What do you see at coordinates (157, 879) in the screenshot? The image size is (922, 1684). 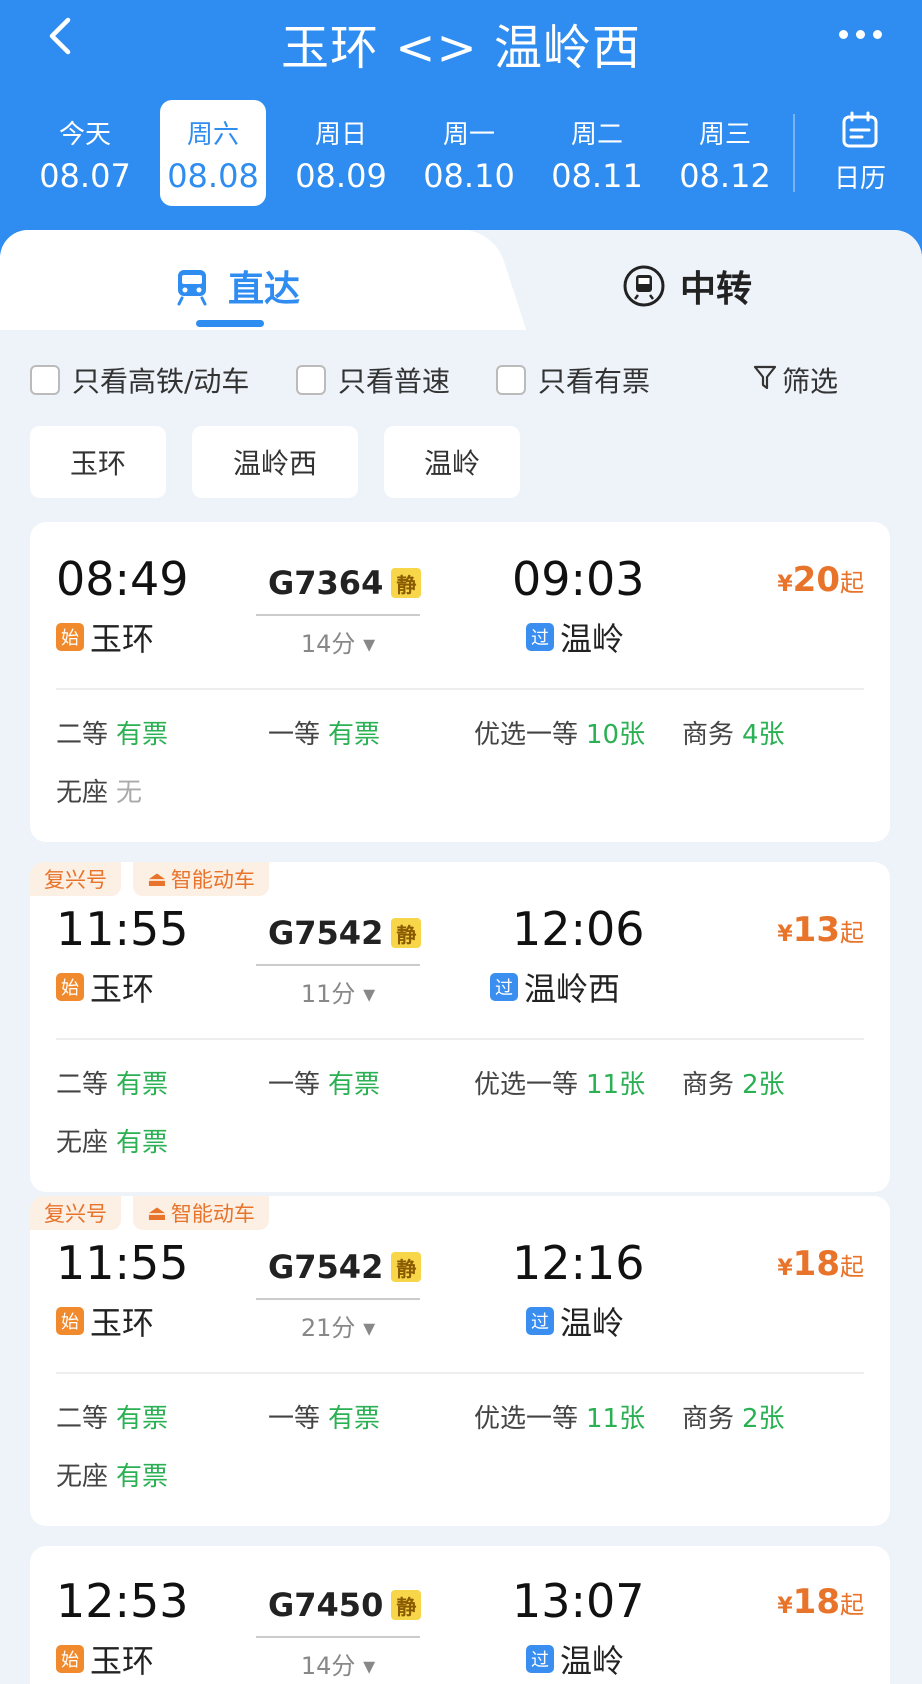 I see `train-icon: ⏏` at bounding box center [157, 879].